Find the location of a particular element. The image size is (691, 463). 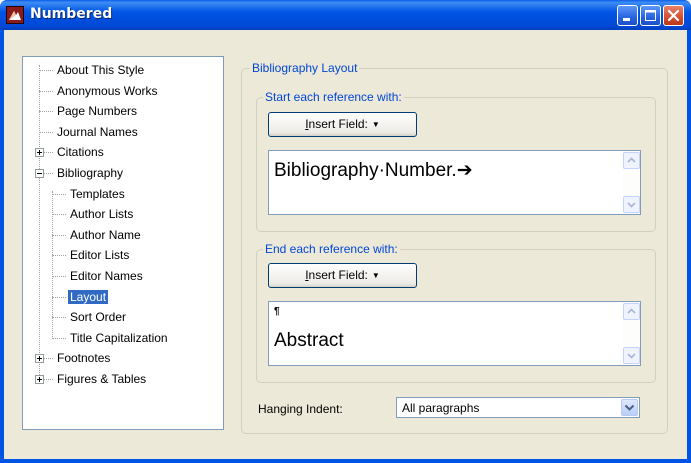

tree-item-label: Footnotes is located at coordinates (84, 358).